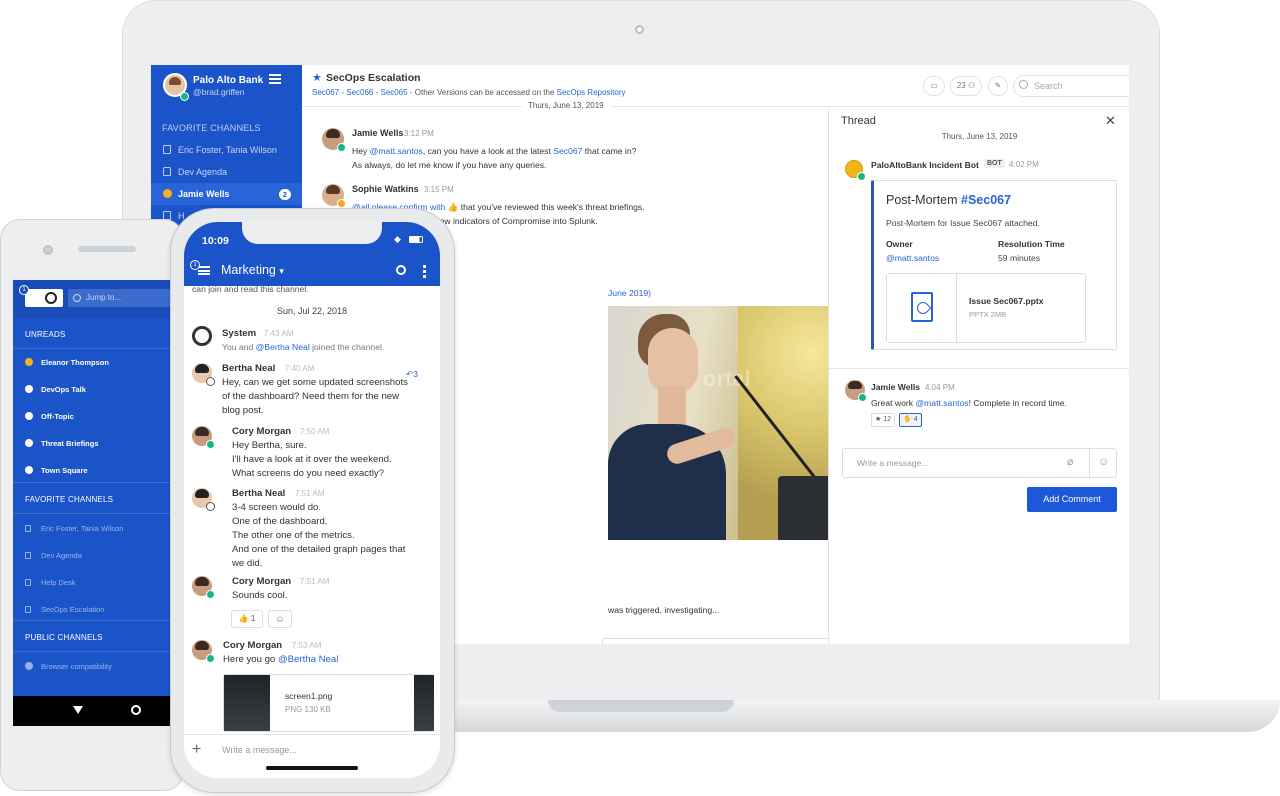 This screenshot has width=1280, height=796. What do you see at coordinates (424, 271) in the screenshot?
I see `more-options-icon` at bounding box center [424, 271].